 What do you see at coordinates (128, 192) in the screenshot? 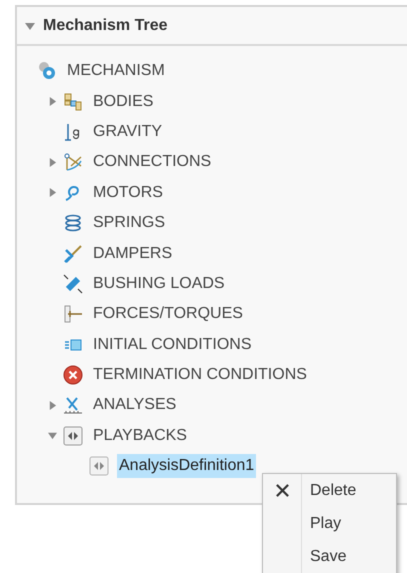
I see `tree-item: MOTORS` at bounding box center [128, 192].